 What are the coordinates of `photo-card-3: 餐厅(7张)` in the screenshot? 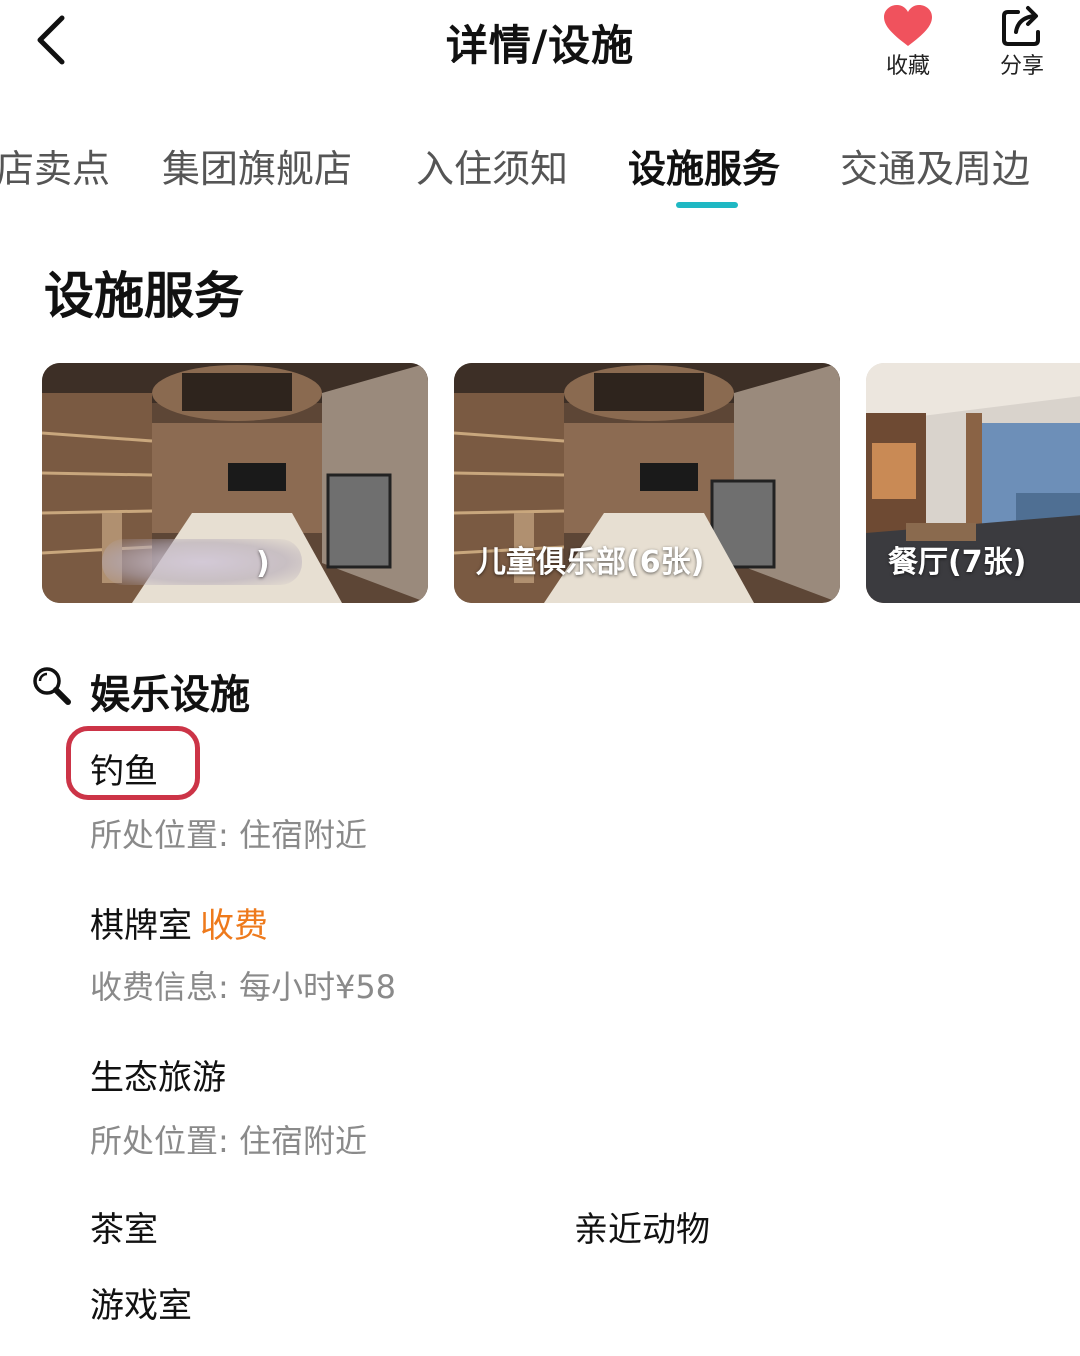 It's located at (973, 483).